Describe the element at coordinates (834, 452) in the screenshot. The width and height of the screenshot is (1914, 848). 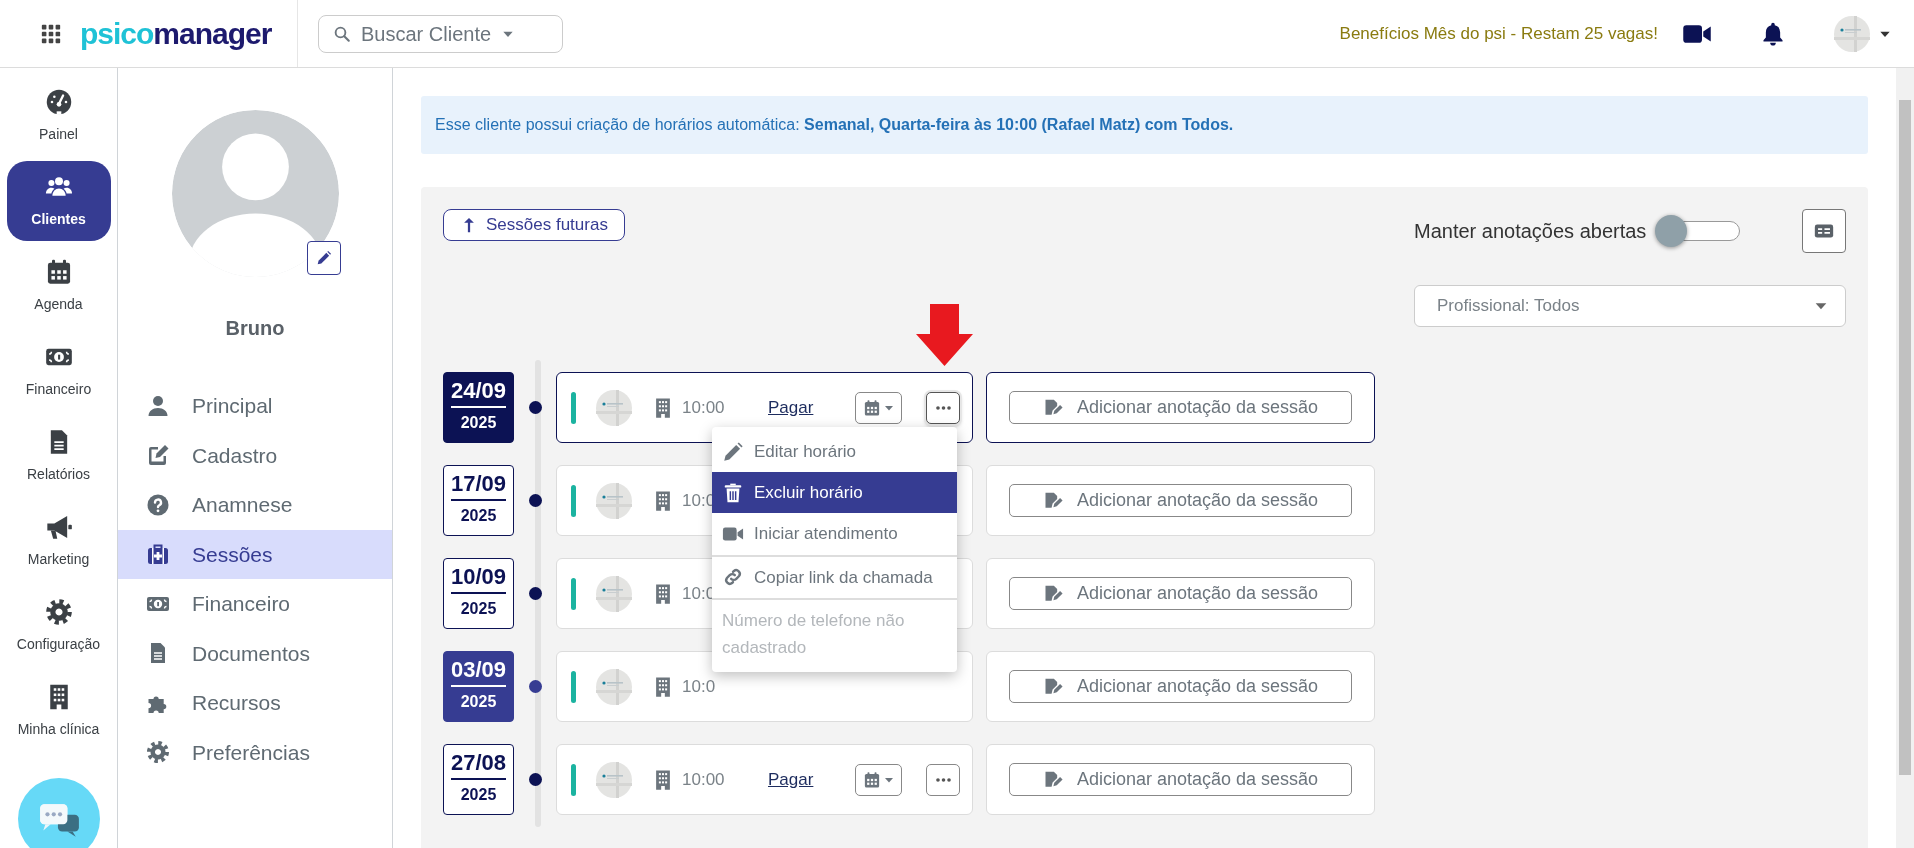
I see `menu-item: Editar horário` at that location.